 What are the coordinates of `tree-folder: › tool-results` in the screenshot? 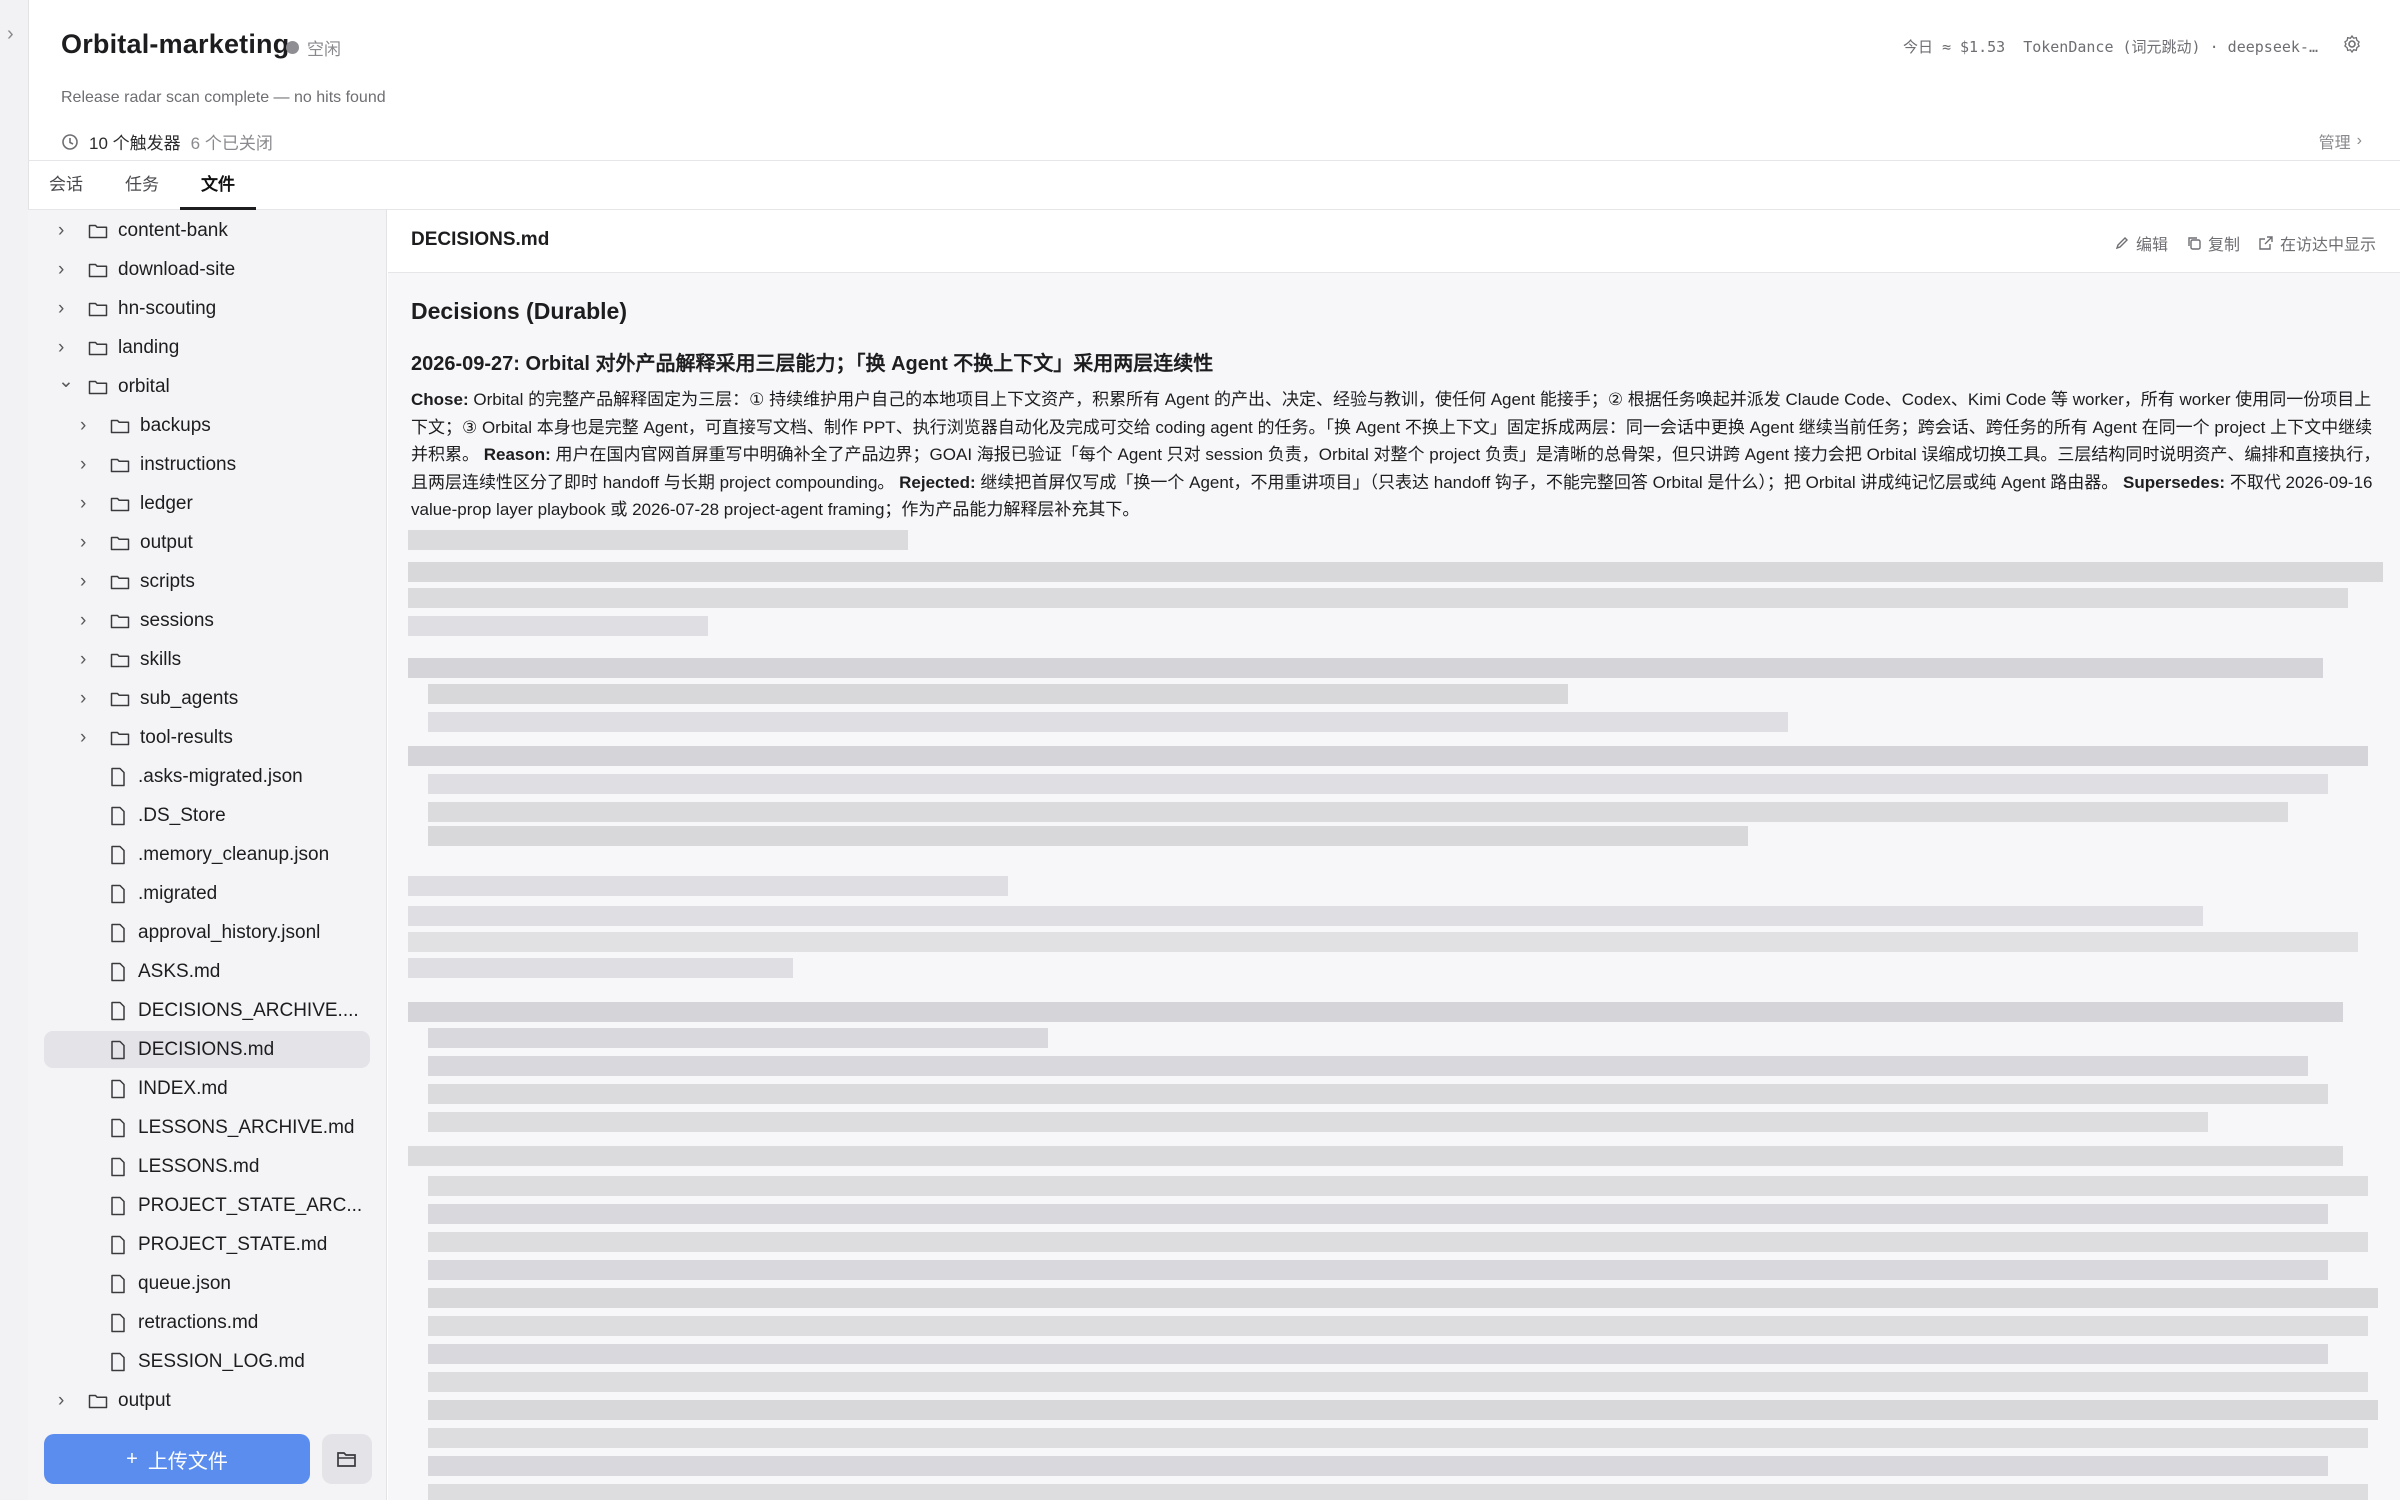 It's located at (207, 737).